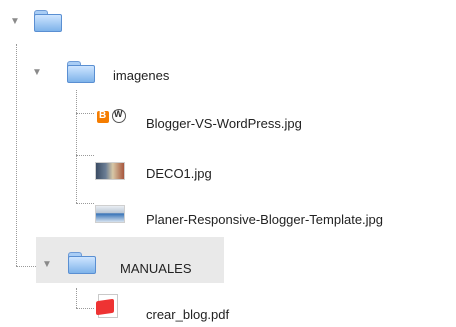 This screenshot has width=456, height=327. Describe the element at coordinates (15, 22) in the screenshot. I see `expand-arrow-root: ▼` at that location.